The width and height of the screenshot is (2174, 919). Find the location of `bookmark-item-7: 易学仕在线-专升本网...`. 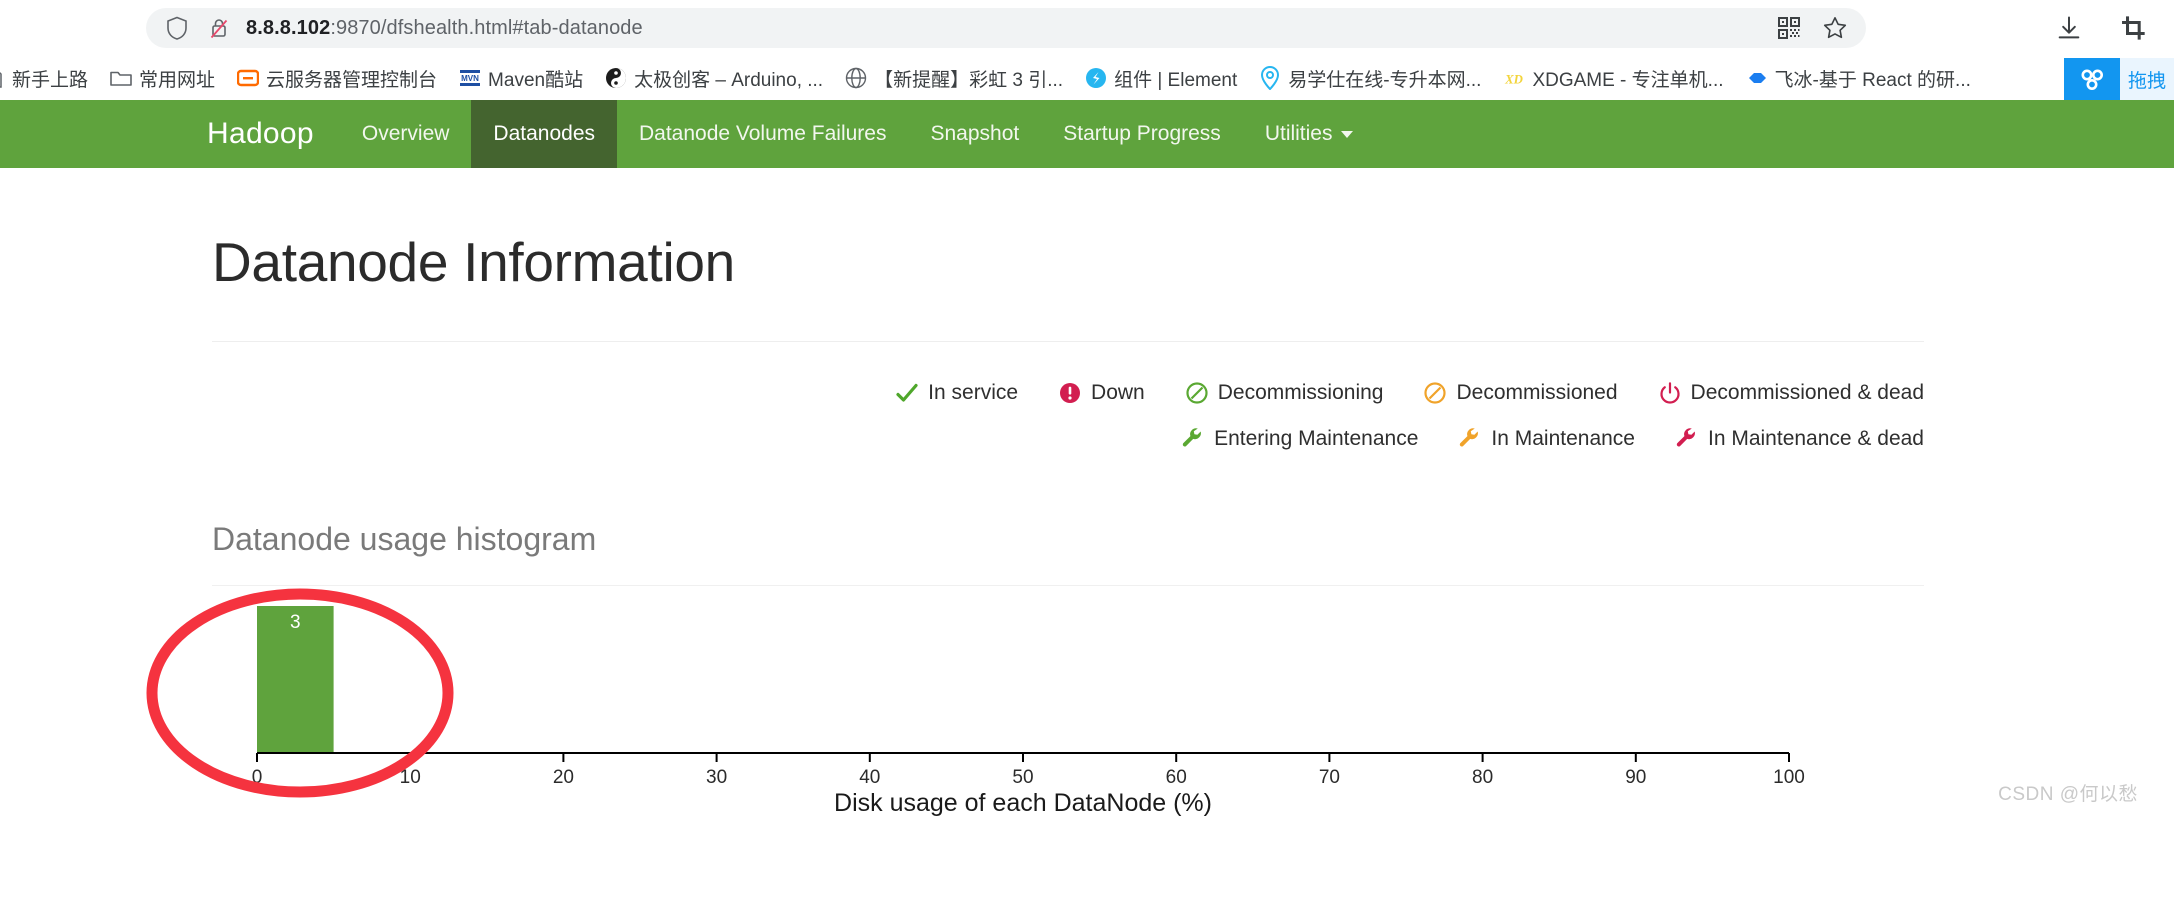

bookmark-item-7: 易学仕在线-专升本网... is located at coordinates (1370, 78).